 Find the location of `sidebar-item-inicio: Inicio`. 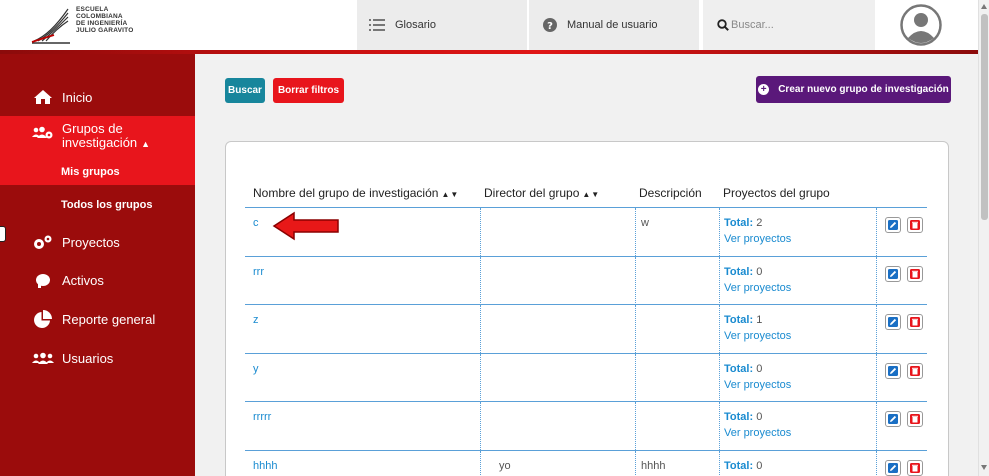

sidebar-item-inicio: Inicio is located at coordinates (97, 97).